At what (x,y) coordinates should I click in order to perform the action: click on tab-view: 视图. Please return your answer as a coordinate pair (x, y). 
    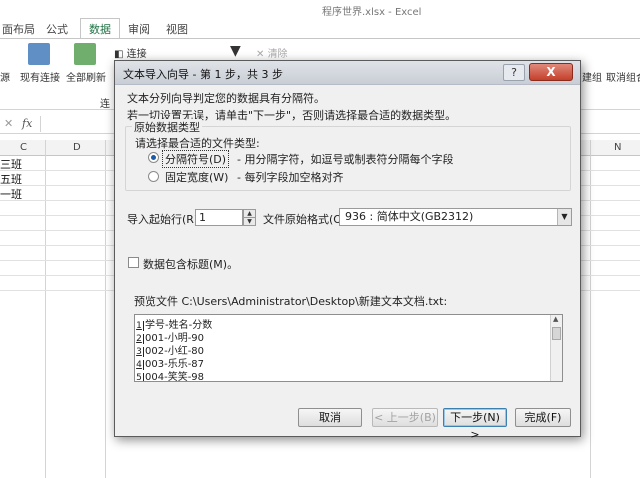
    Looking at the image, I should click on (177, 29).